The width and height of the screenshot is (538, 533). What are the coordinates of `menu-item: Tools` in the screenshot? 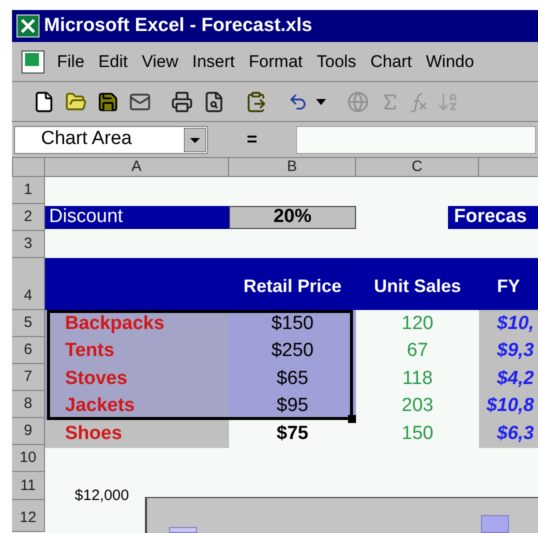 It's located at (337, 61).